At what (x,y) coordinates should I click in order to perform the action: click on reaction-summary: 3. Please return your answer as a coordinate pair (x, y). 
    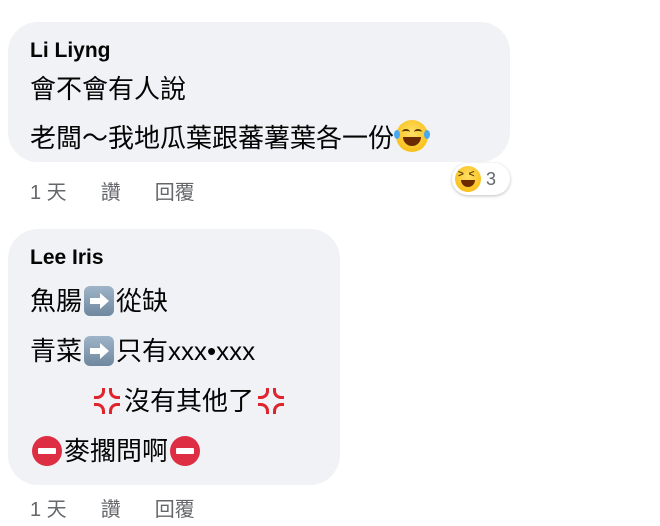
    Looking at the image, I should click on (481, 179).